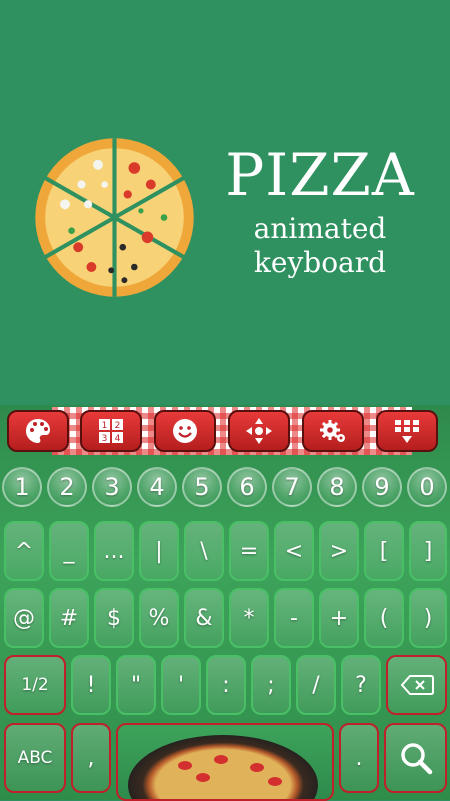 Image resolution: width=450 pixels, height=801 pixels. I want to click on svg-text: 3, so click(105, 439).